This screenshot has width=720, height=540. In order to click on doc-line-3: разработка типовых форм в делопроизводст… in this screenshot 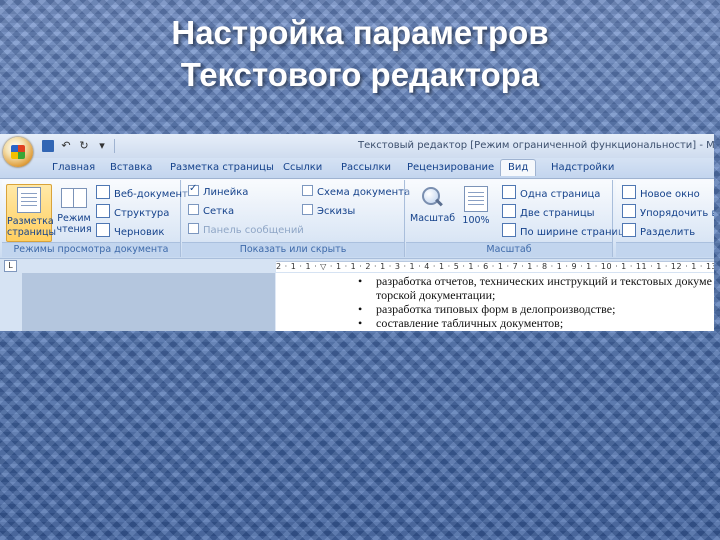, I will do `click(496, 309)`.